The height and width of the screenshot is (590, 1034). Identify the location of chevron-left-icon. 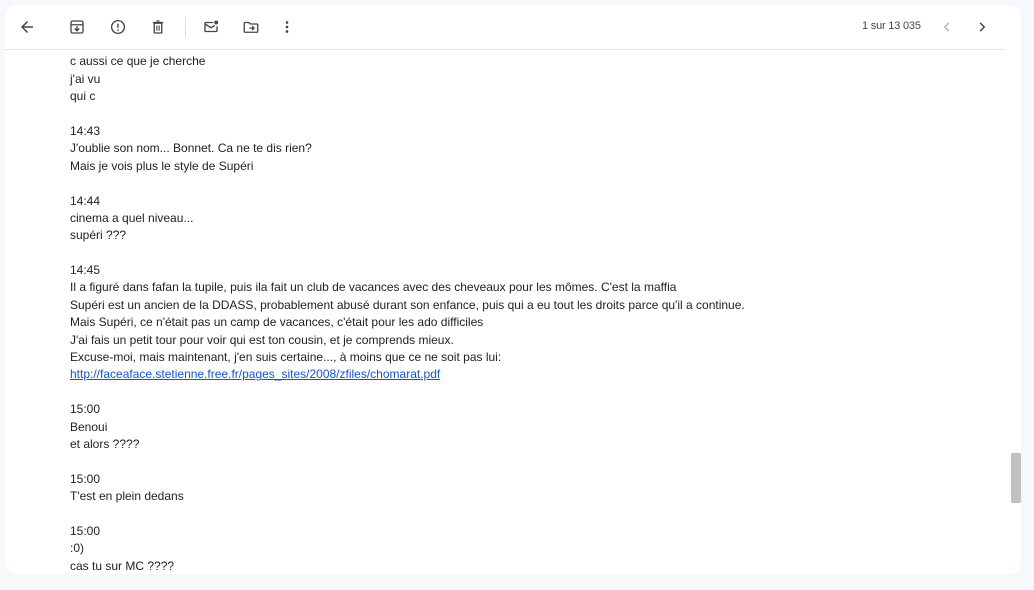
(946, 27).